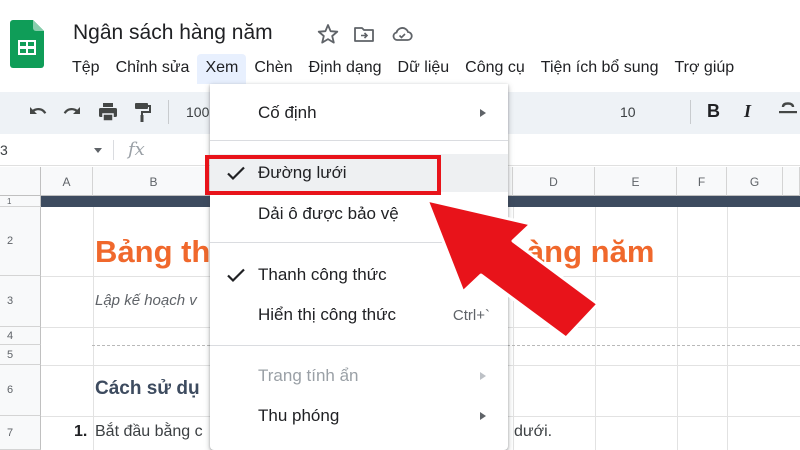 Image resolution: width=800 pixels, height=450 pixels. What do you see at coordinates (495, 69) in the screenshot?
I see `menu-tools: Công cụ` at bounding box center [495, 69].